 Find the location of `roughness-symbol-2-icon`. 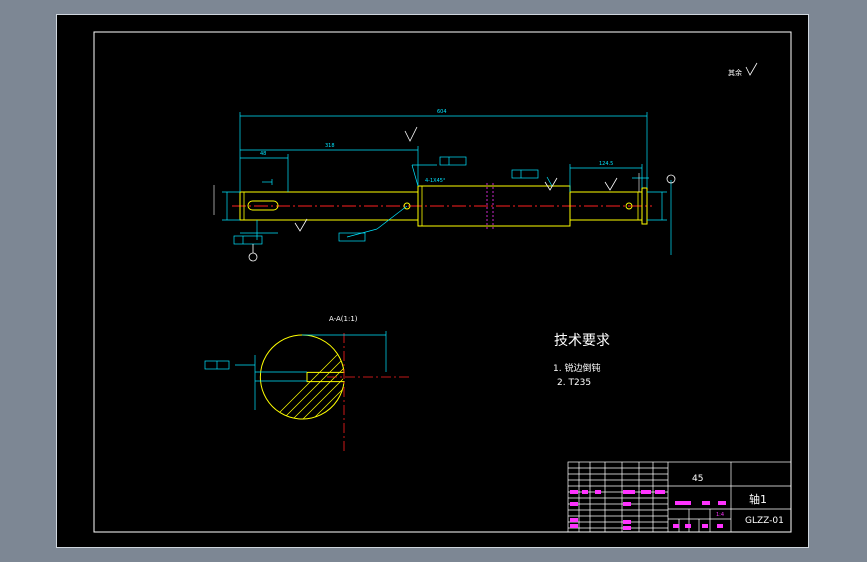

roughness-symbol-2-icon is located at coordinates (301, 225).